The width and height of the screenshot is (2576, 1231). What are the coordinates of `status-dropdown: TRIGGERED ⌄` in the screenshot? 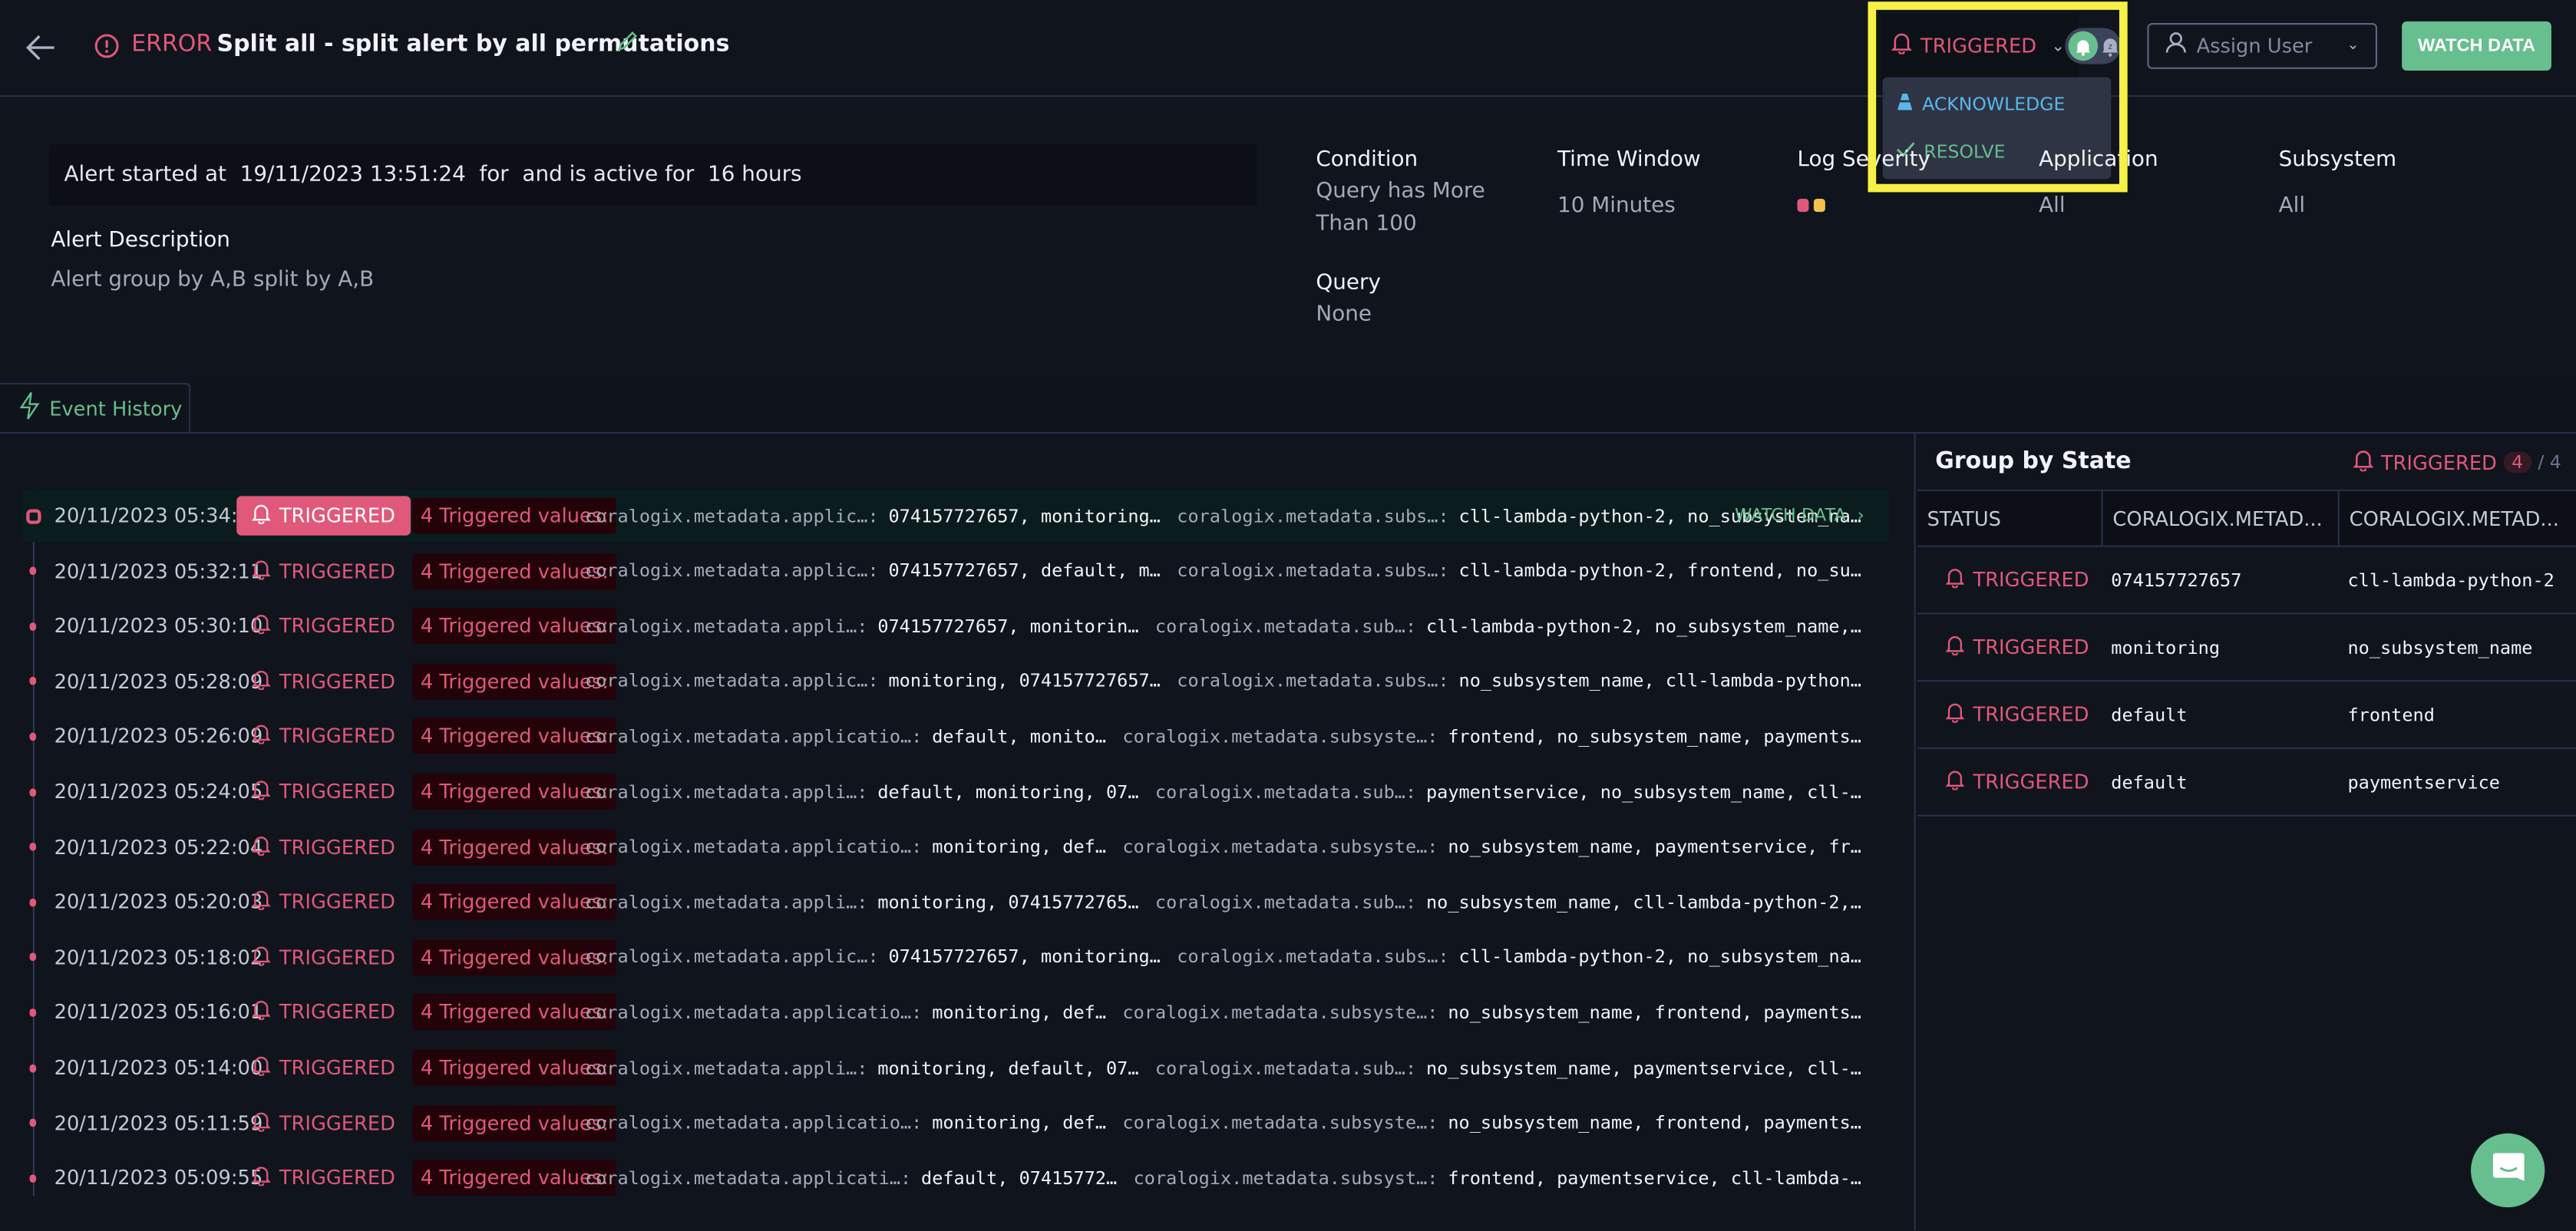 It's located at (1980, 46).